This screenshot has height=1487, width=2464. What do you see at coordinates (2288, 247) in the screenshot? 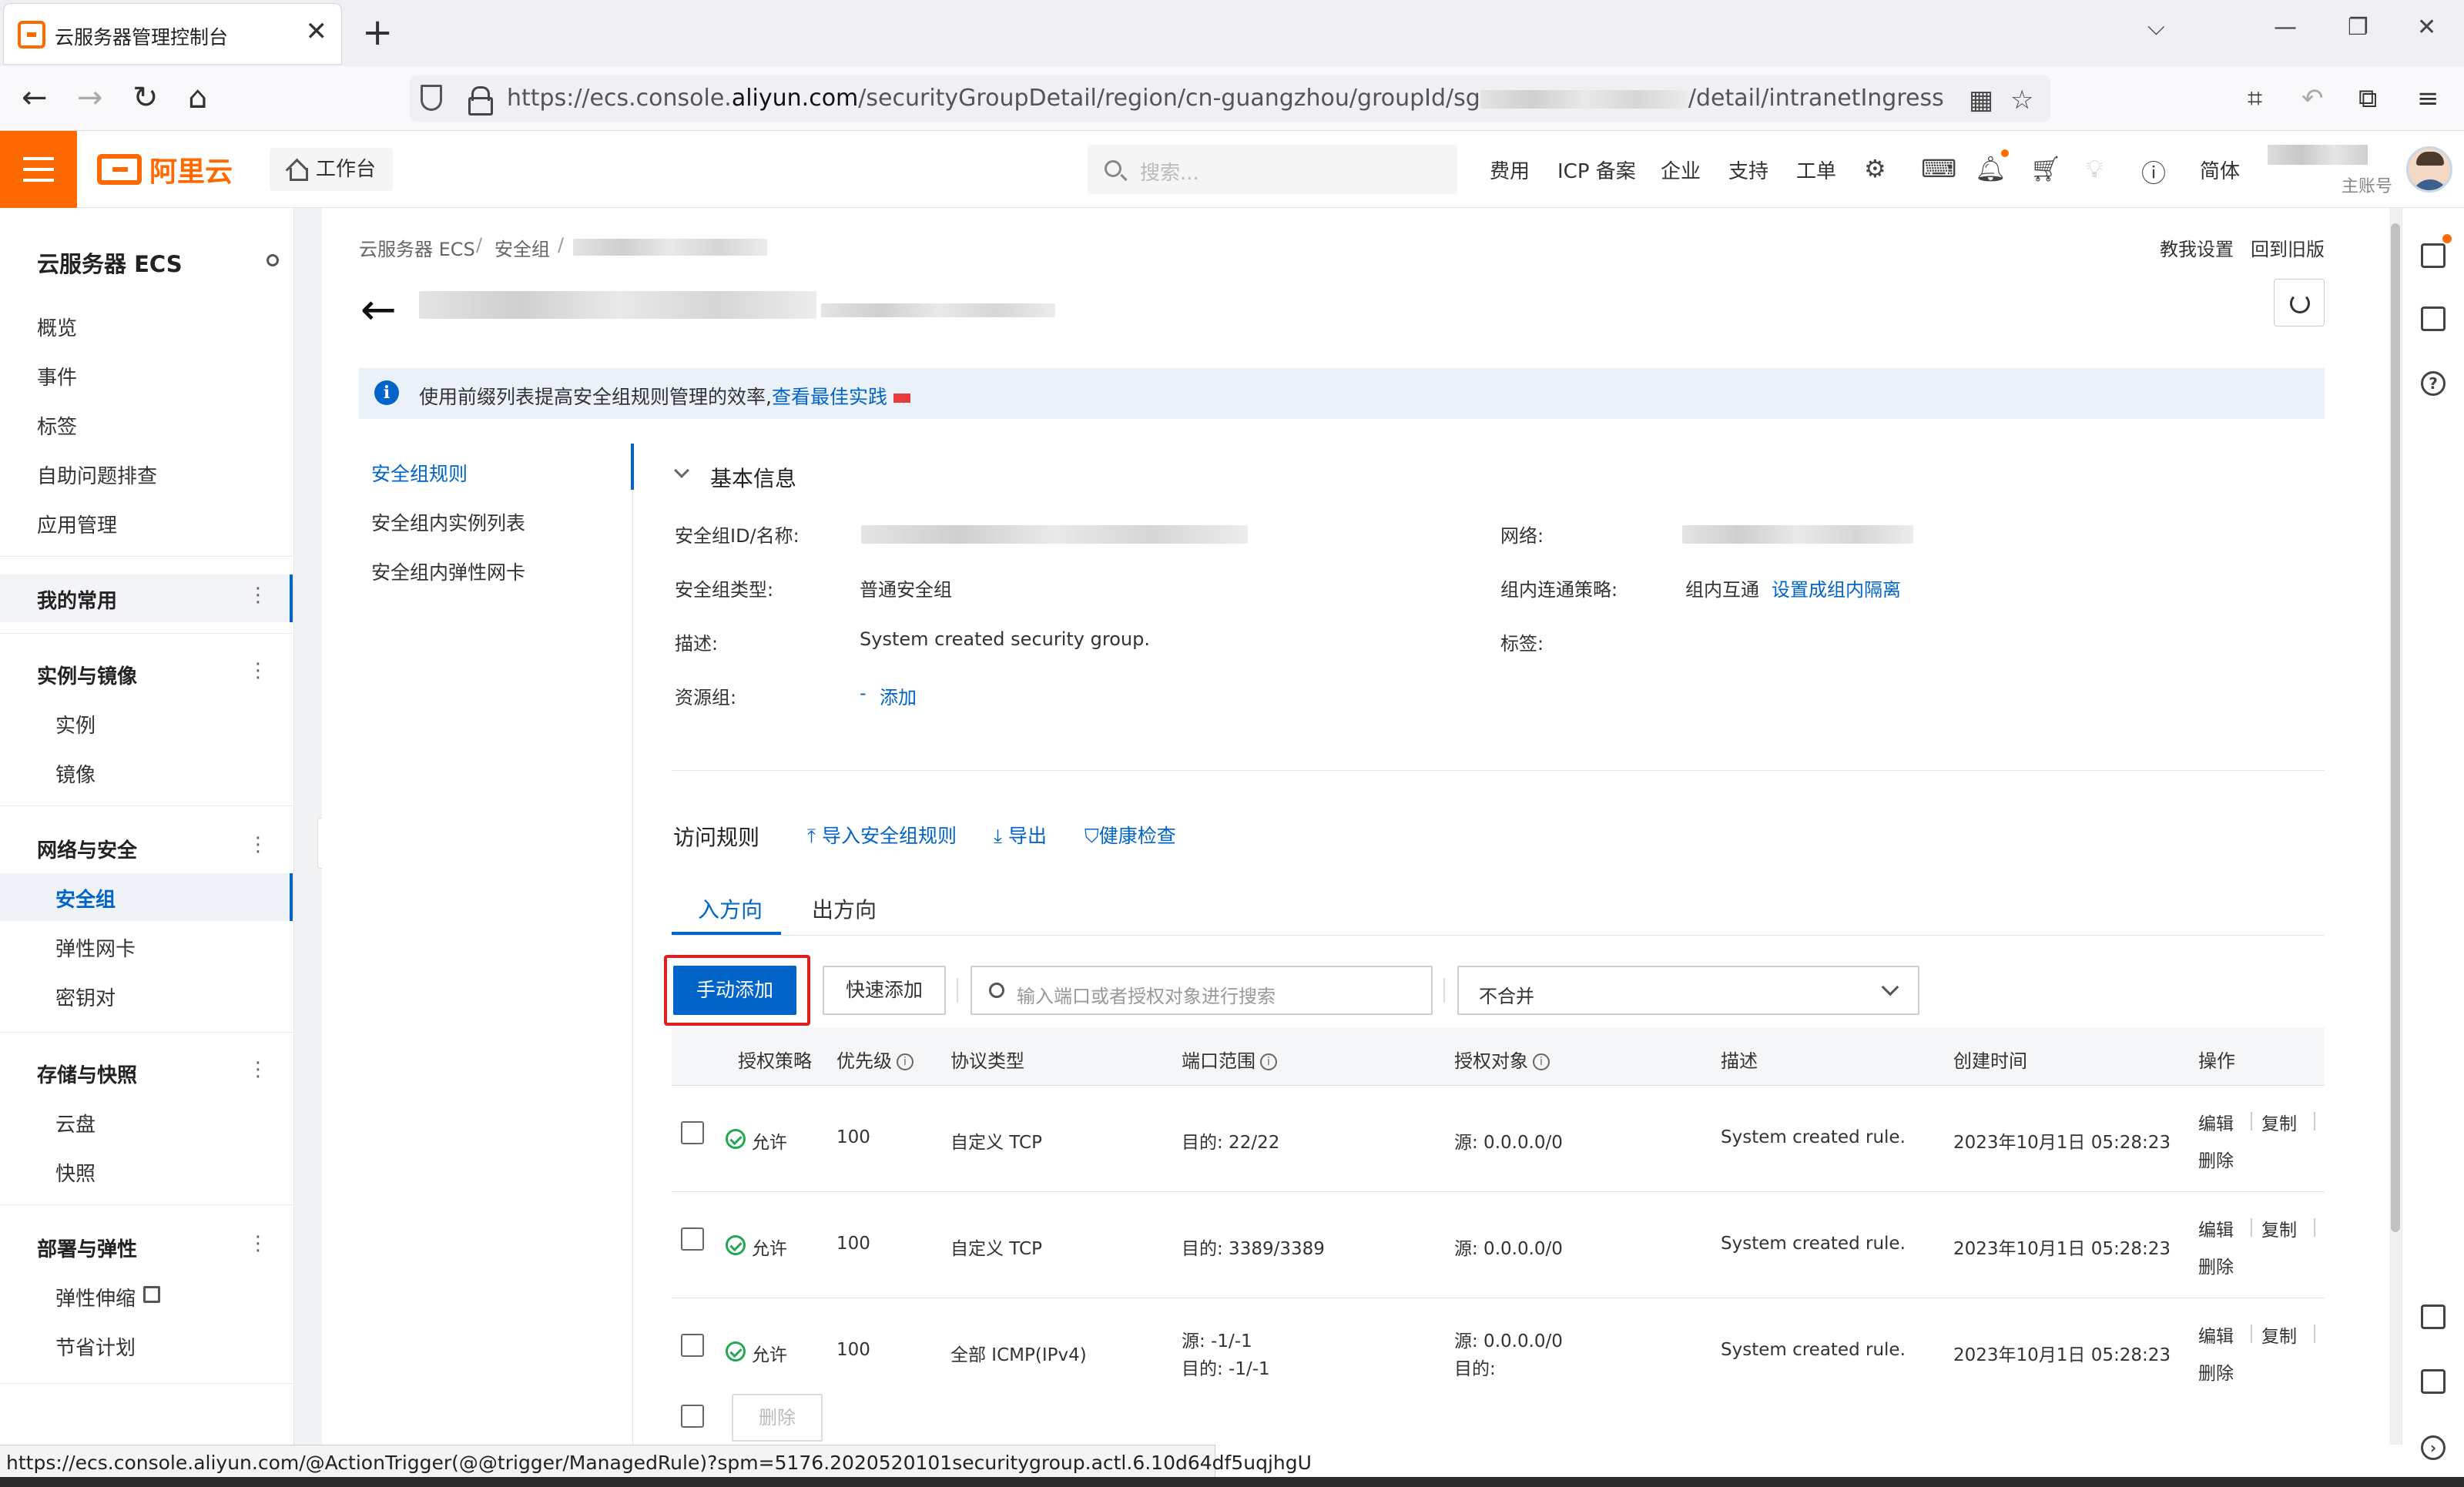
I see `old-version-link: 回到旧版` at bounding box center [2288, 247].